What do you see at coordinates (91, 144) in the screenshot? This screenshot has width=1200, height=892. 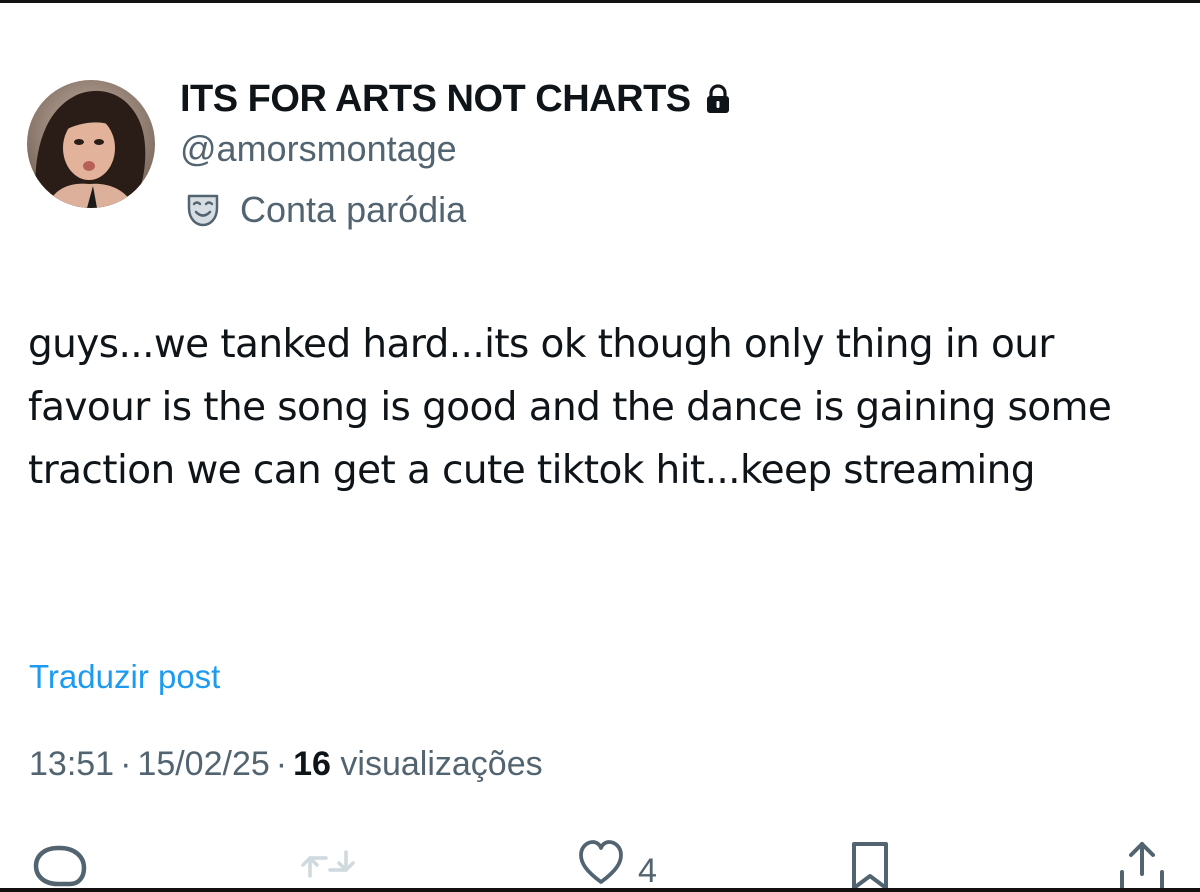 I see `avatar` at bounding box center [91, 144].